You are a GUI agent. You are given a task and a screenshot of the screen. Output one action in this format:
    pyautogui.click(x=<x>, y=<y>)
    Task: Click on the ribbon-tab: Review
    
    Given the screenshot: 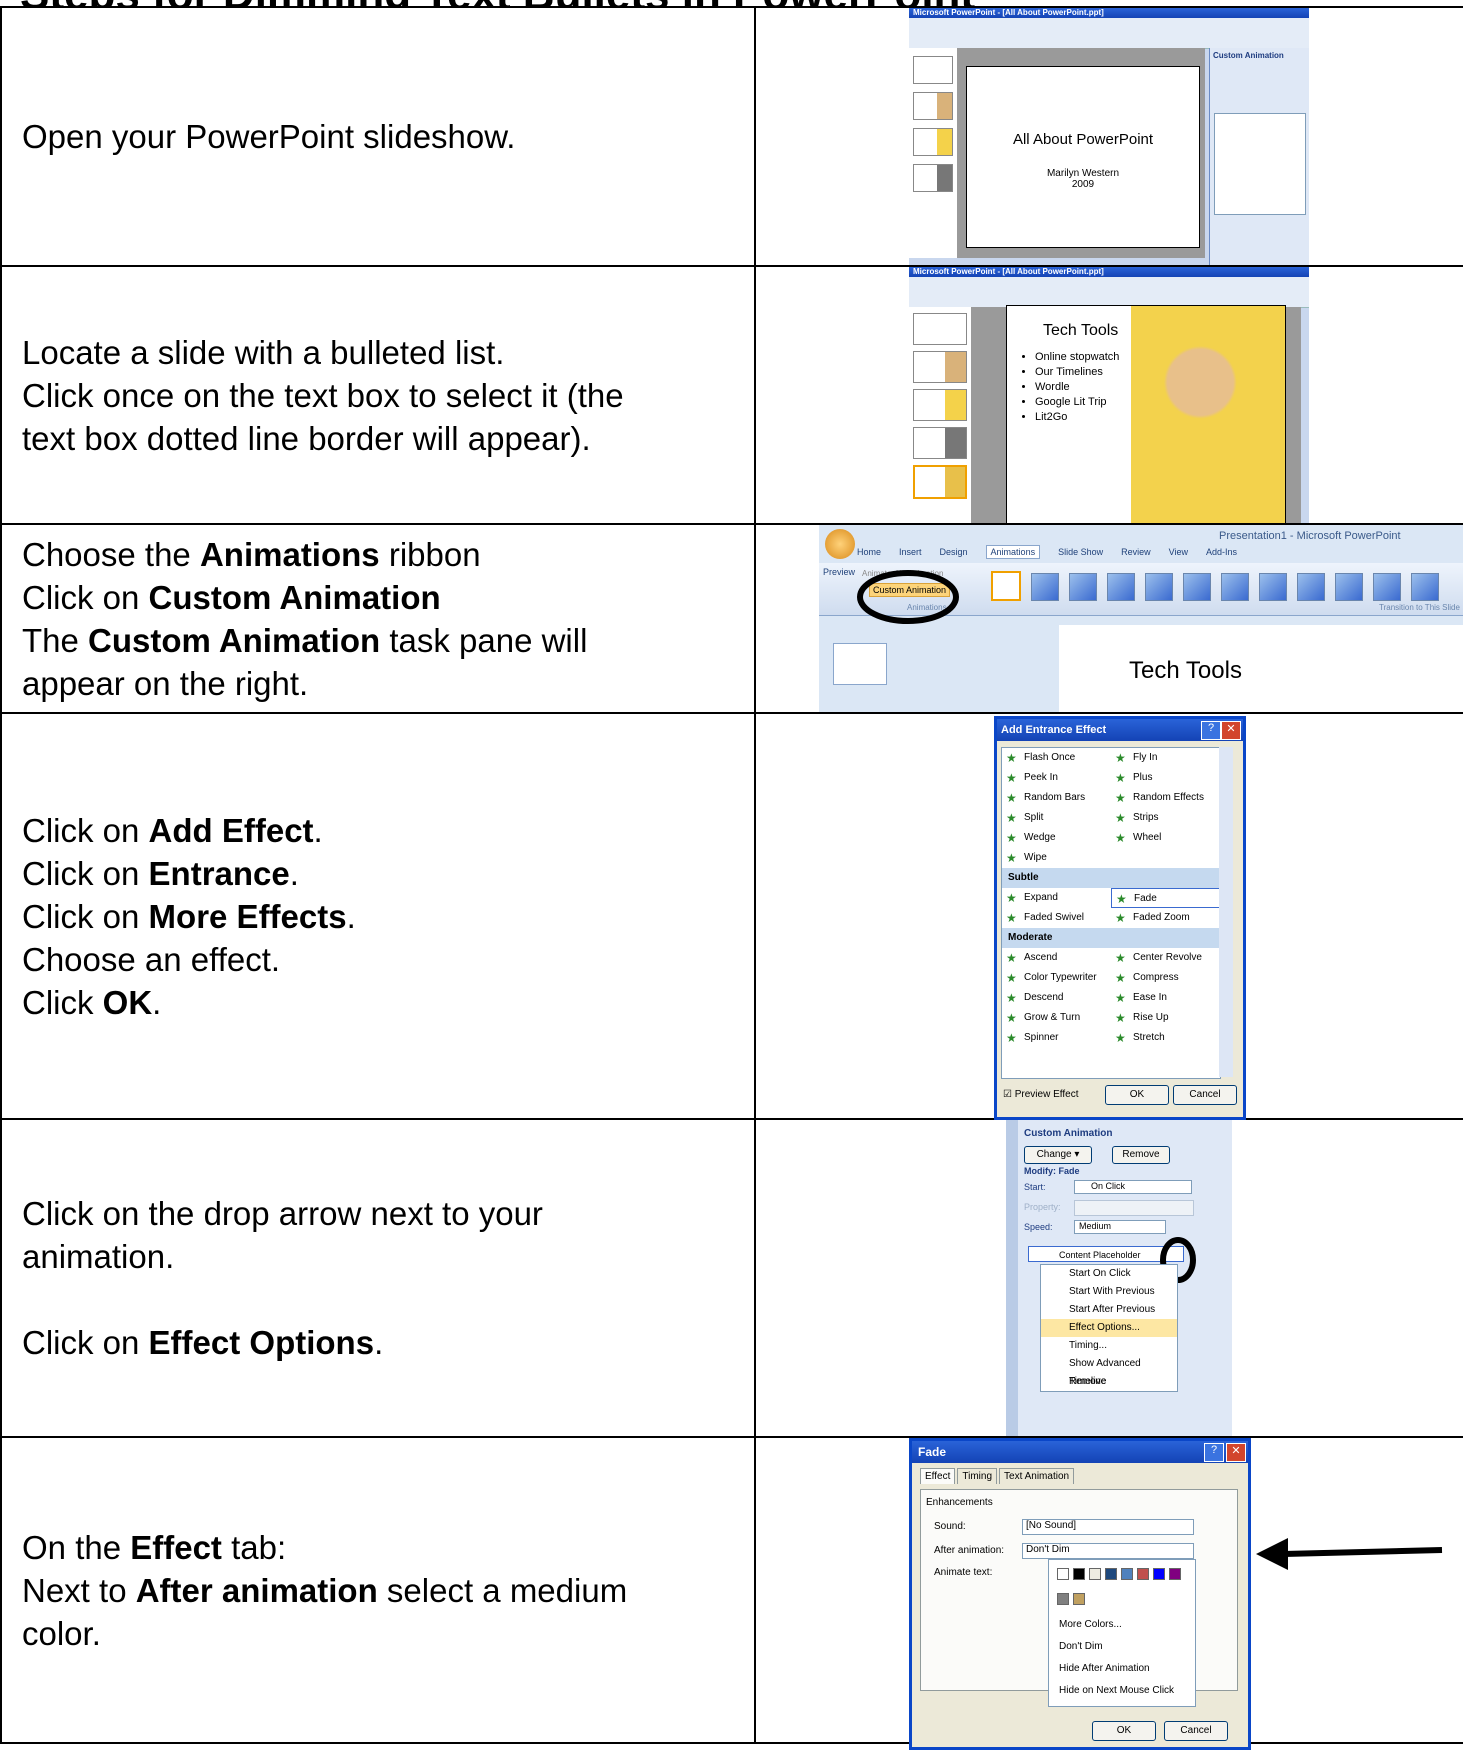 What is the action you would take?
    pyautogui.click(x=1136, y=552)
    